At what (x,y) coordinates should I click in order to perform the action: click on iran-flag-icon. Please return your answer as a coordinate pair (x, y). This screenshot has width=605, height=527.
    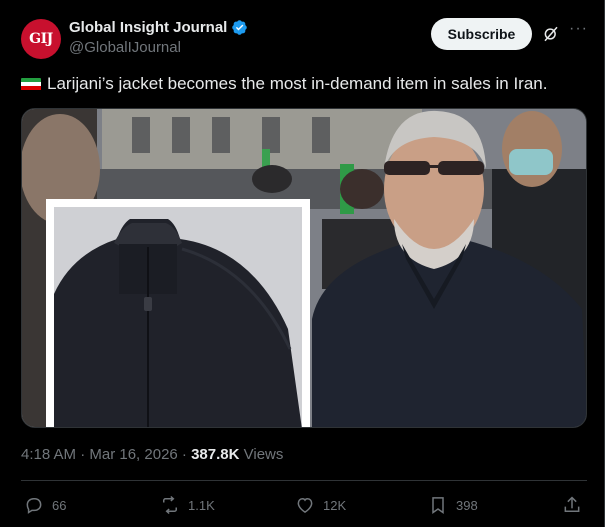
    Looking at the image, I should click on (31, 84).